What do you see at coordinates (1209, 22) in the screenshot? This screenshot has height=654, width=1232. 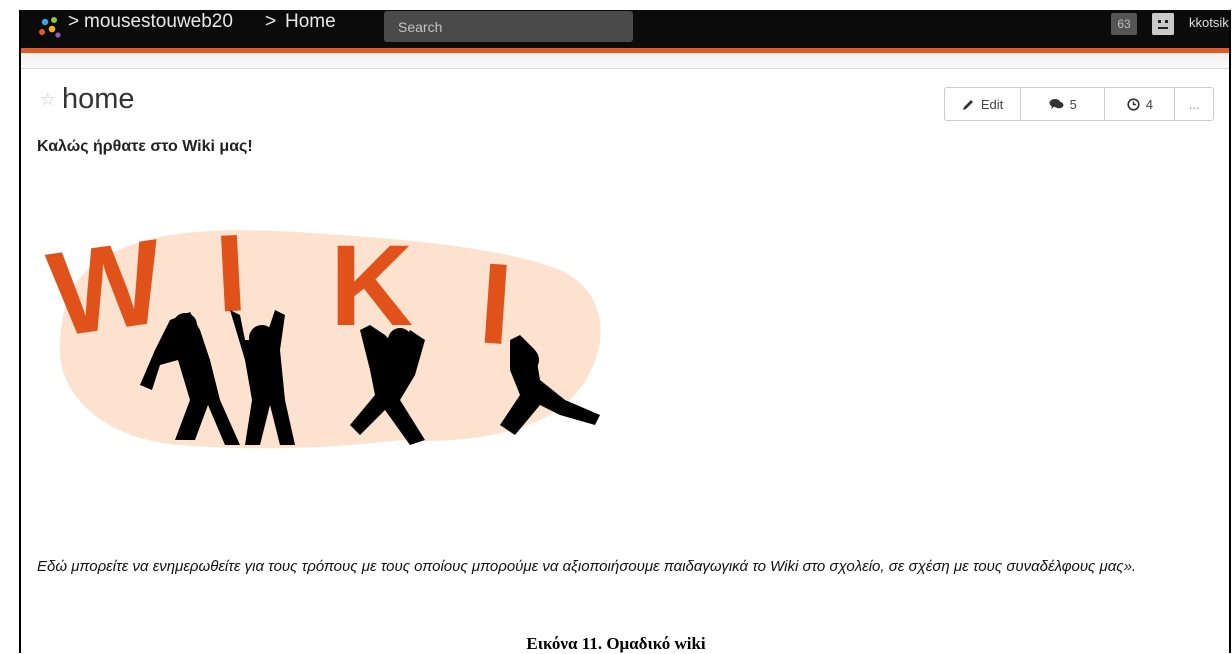 I see `username-link: kkotsikou` at bounding box center [1209, 22].